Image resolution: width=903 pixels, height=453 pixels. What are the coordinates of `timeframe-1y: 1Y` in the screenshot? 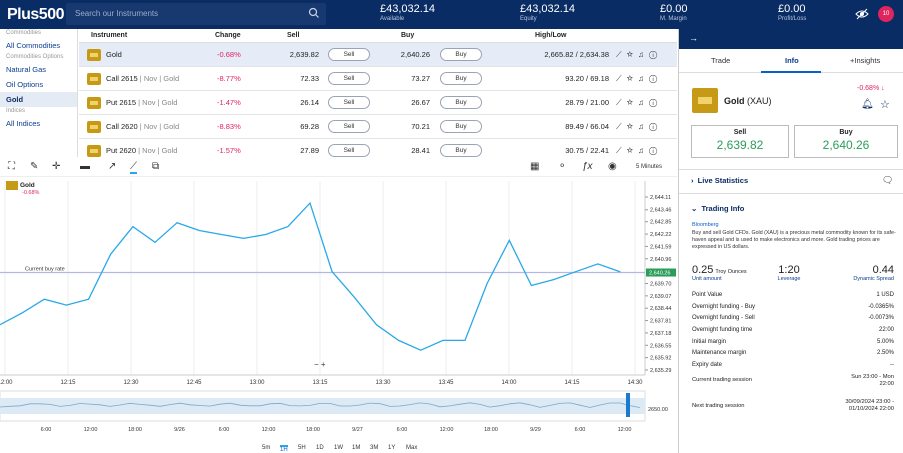 It's located at (391, 448).